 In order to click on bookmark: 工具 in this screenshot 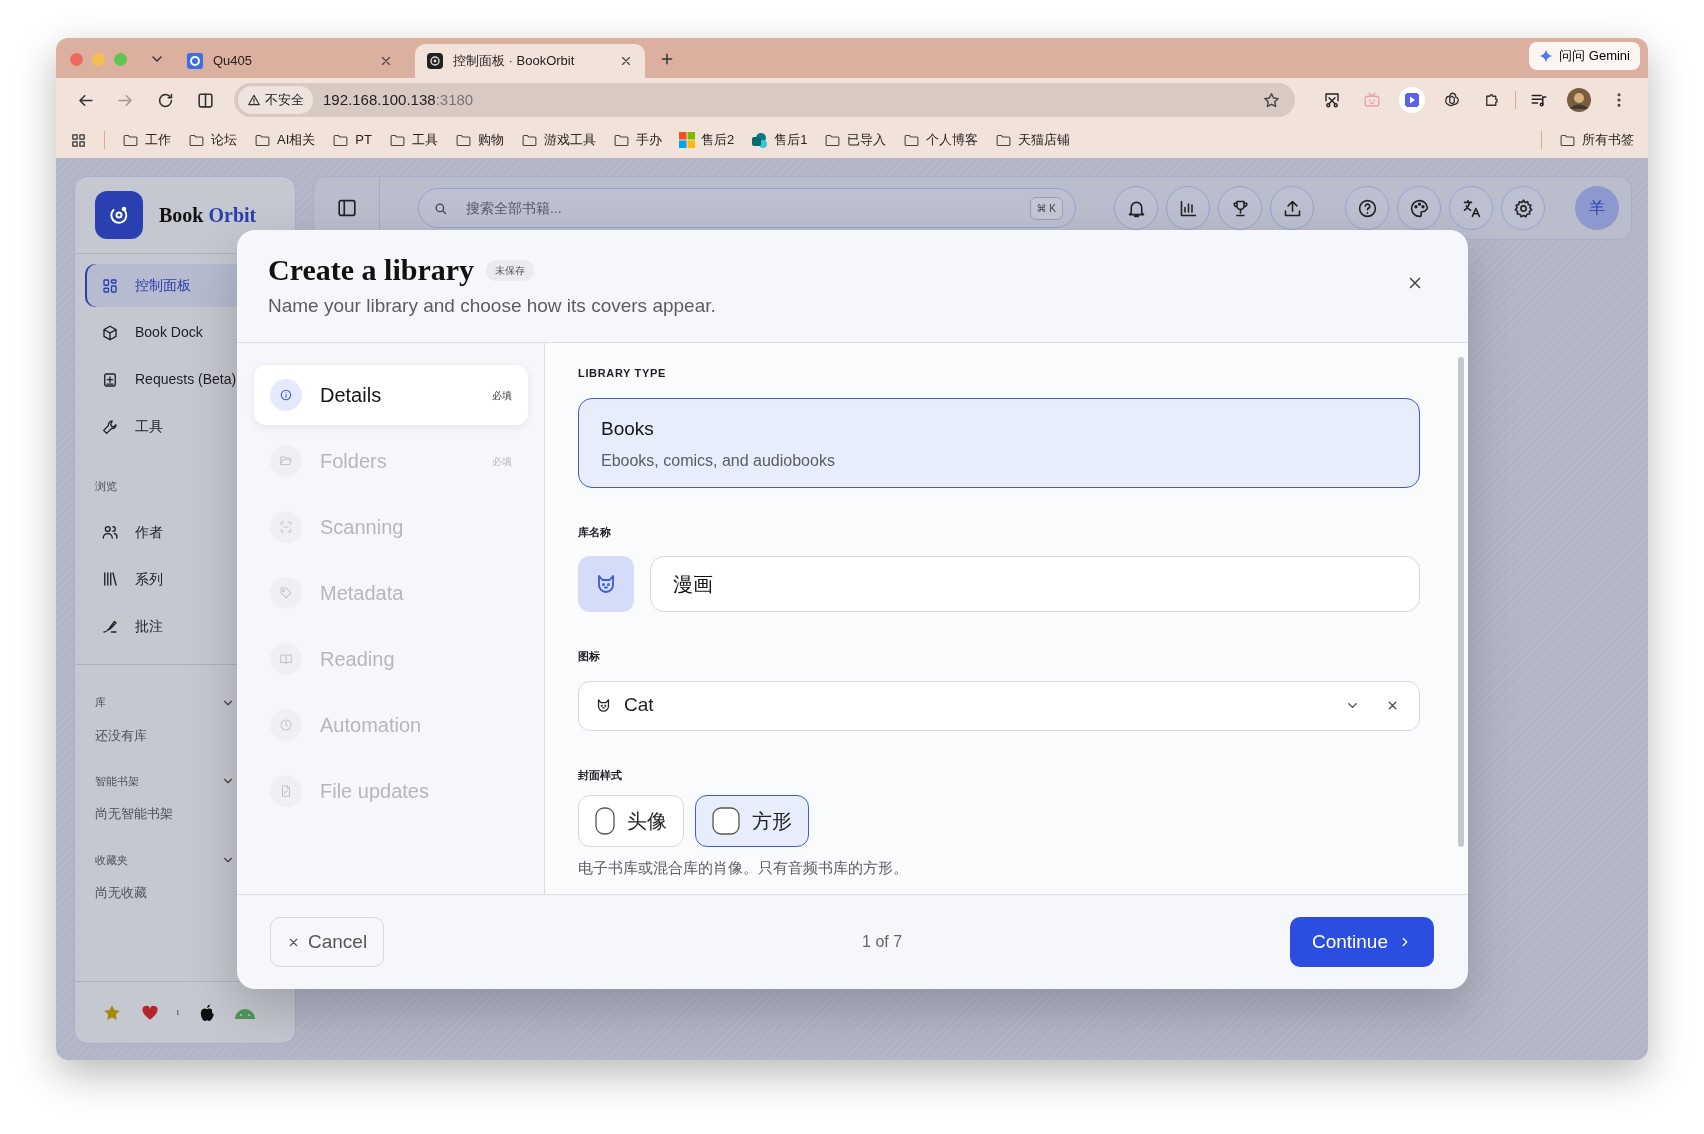, I will do `click(413, 140)`.